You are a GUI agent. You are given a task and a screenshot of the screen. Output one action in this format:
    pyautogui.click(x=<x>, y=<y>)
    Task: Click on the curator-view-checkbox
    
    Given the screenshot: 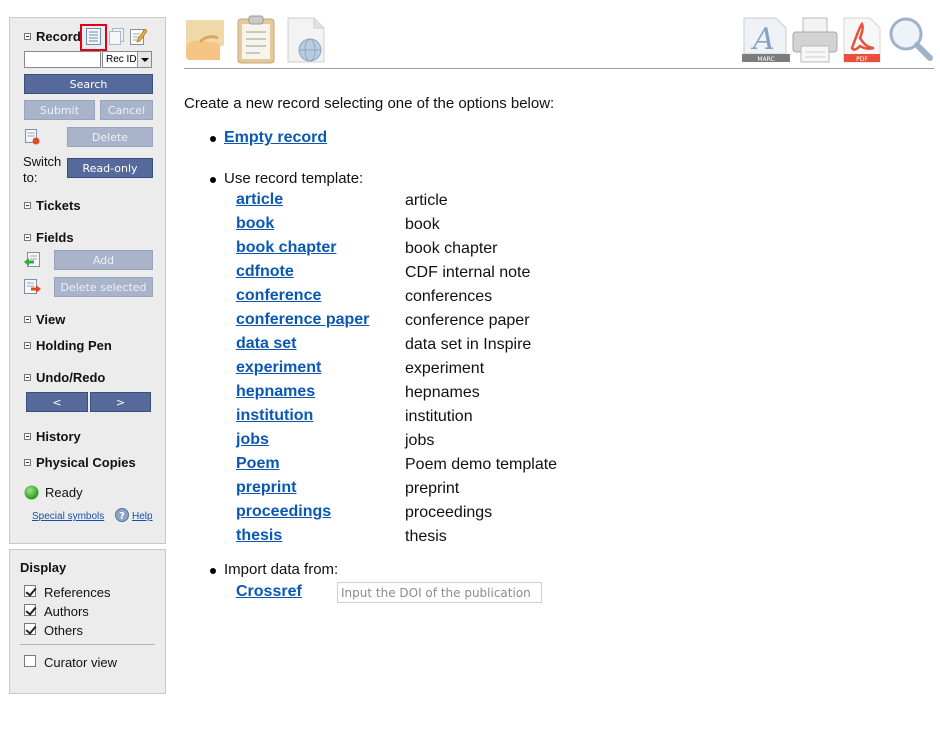 What is the action you would take?
    pyautogui.click(x=30, y=661)
    